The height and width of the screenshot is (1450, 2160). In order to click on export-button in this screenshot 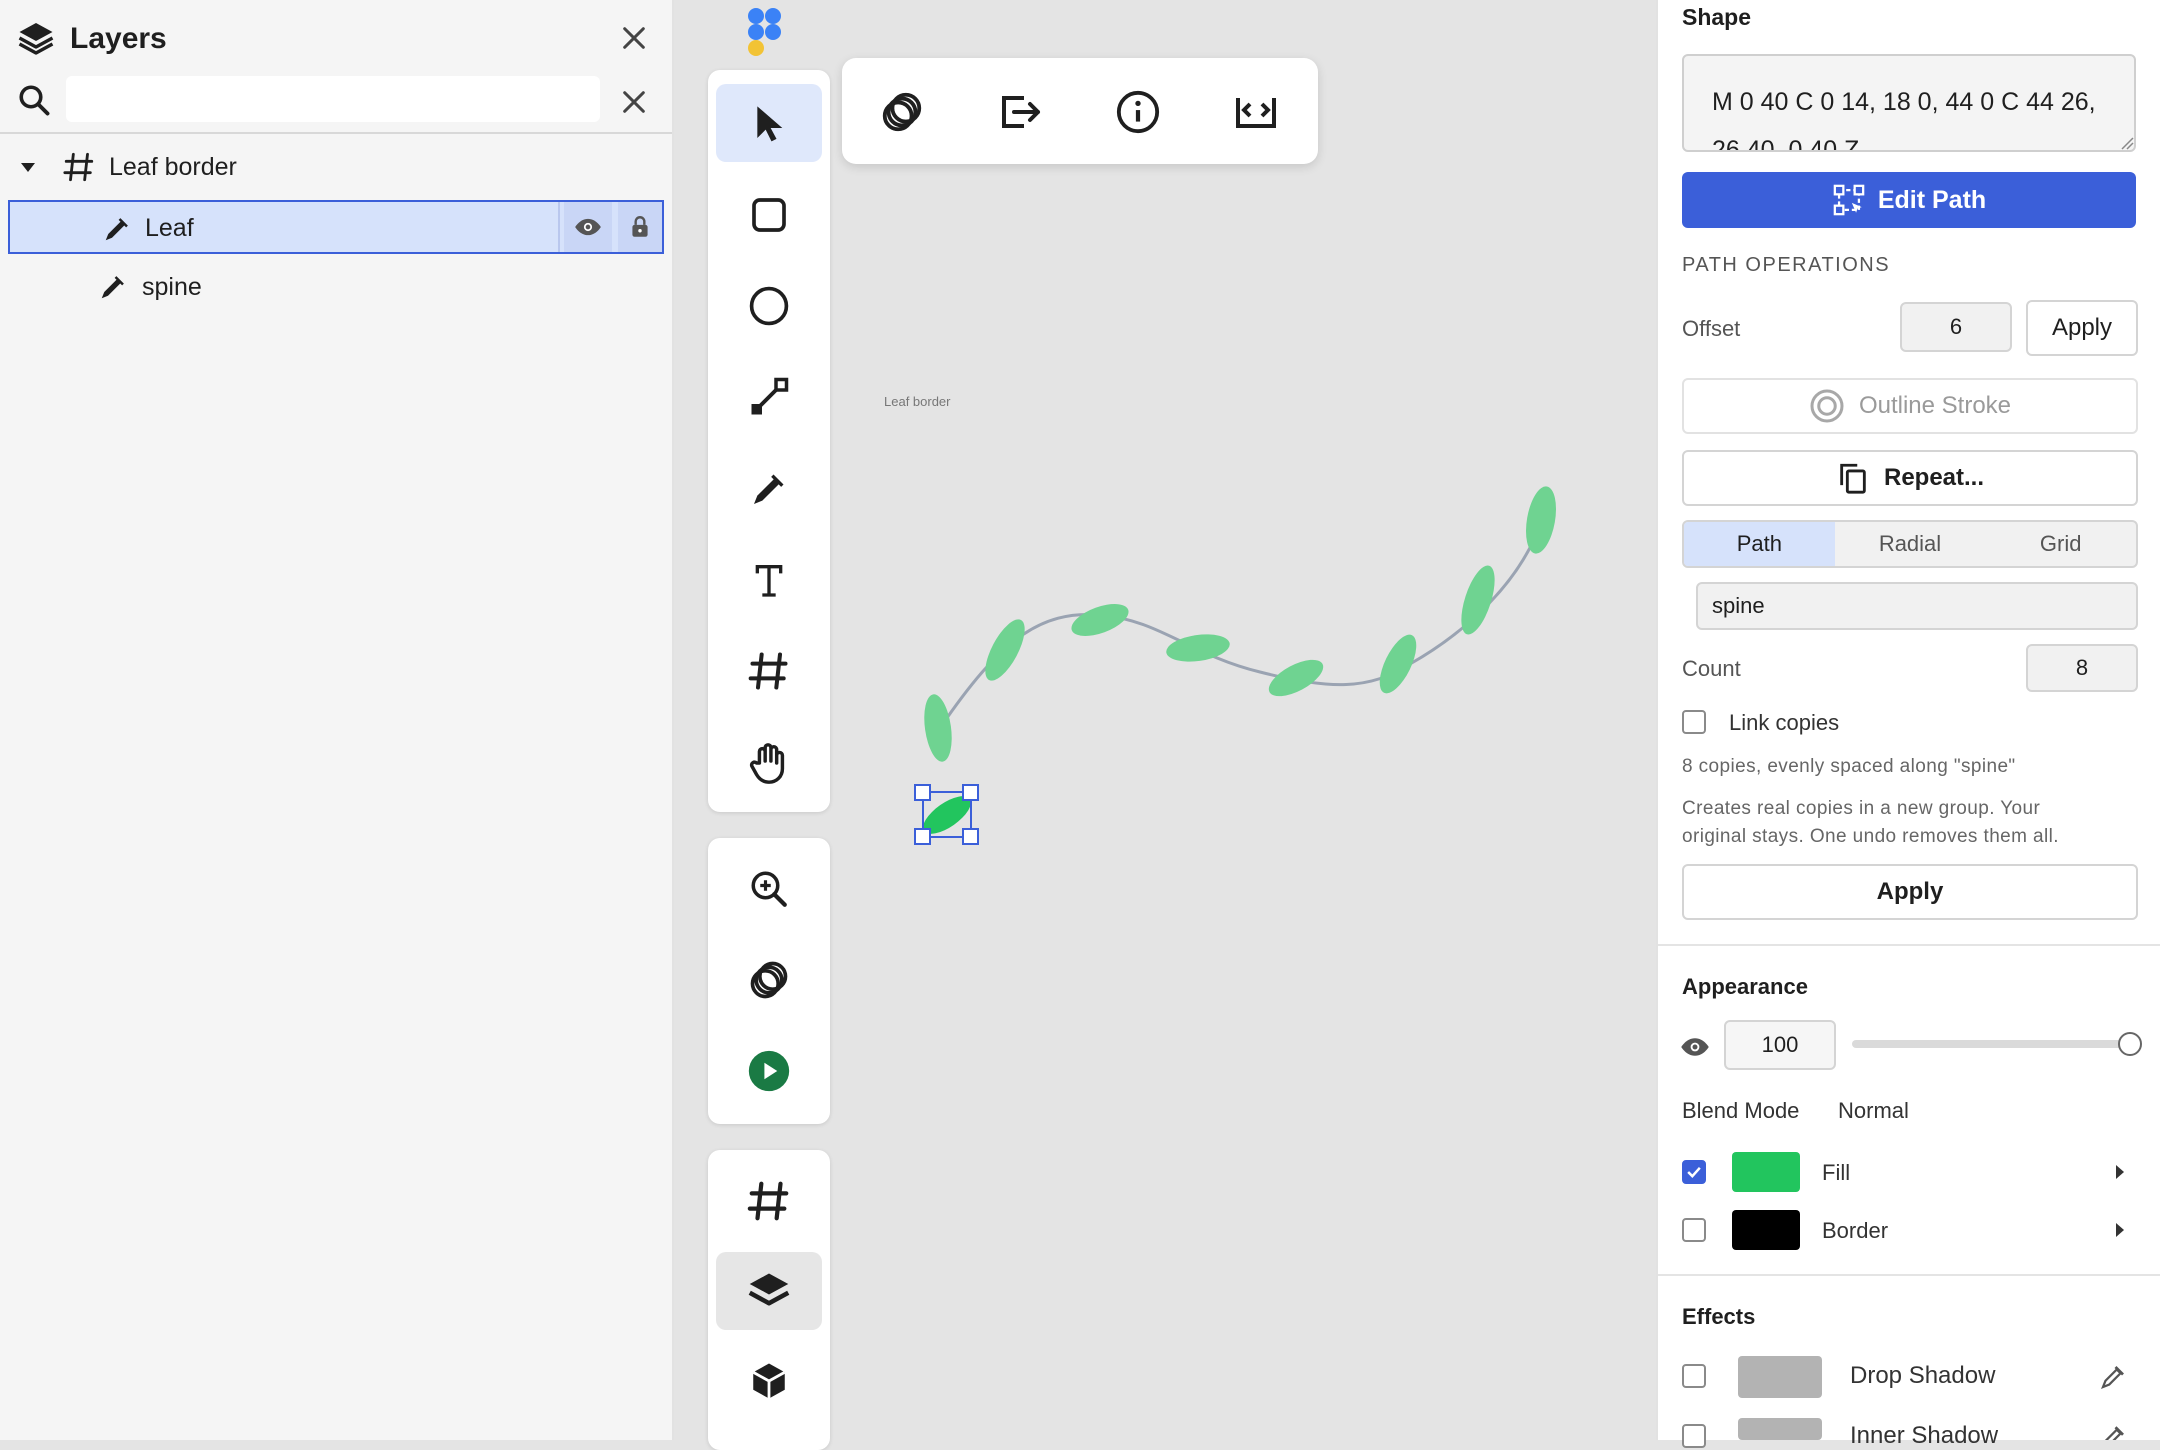, I will do `click(1020, 112)`.